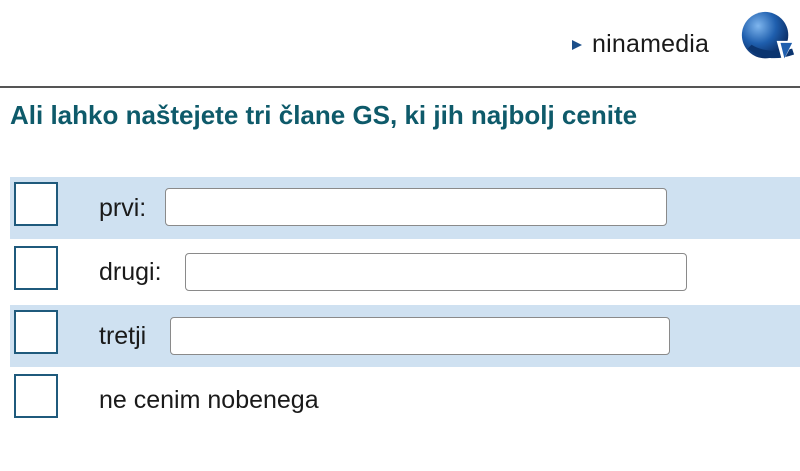 Image resolution: width=800 pixels, height=471 pixels. I want to click on option-checkbox-prvi, so click(36, 204).